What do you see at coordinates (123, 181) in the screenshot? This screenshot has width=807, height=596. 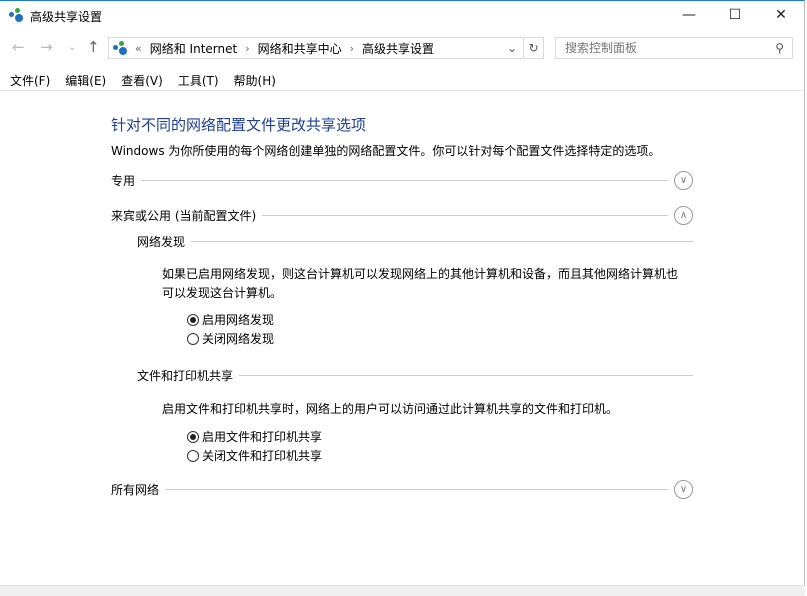 I see `section-label: 专用` at bounding box center [123, 181].